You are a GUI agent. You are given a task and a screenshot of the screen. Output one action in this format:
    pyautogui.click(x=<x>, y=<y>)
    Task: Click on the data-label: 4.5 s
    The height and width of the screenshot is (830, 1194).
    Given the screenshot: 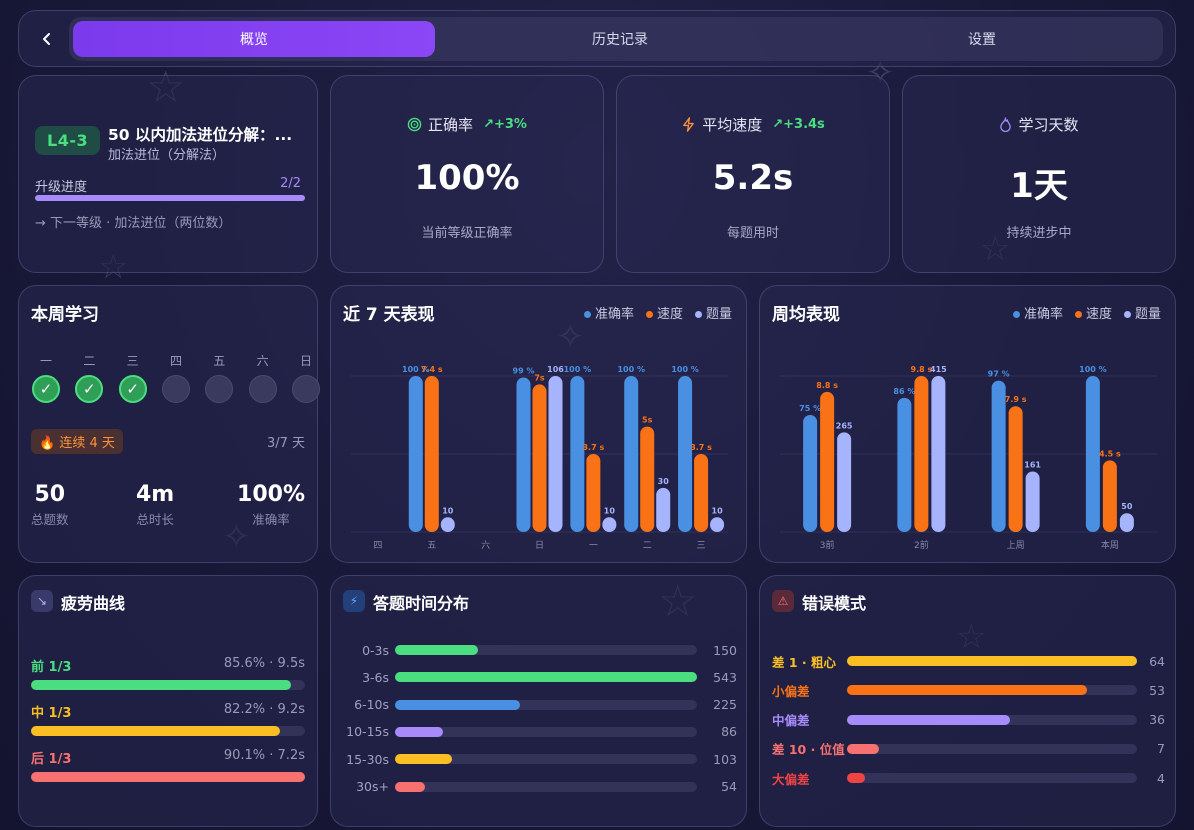 What is the action you would take?
    pyautogui.click(x=1110, y=453)
    